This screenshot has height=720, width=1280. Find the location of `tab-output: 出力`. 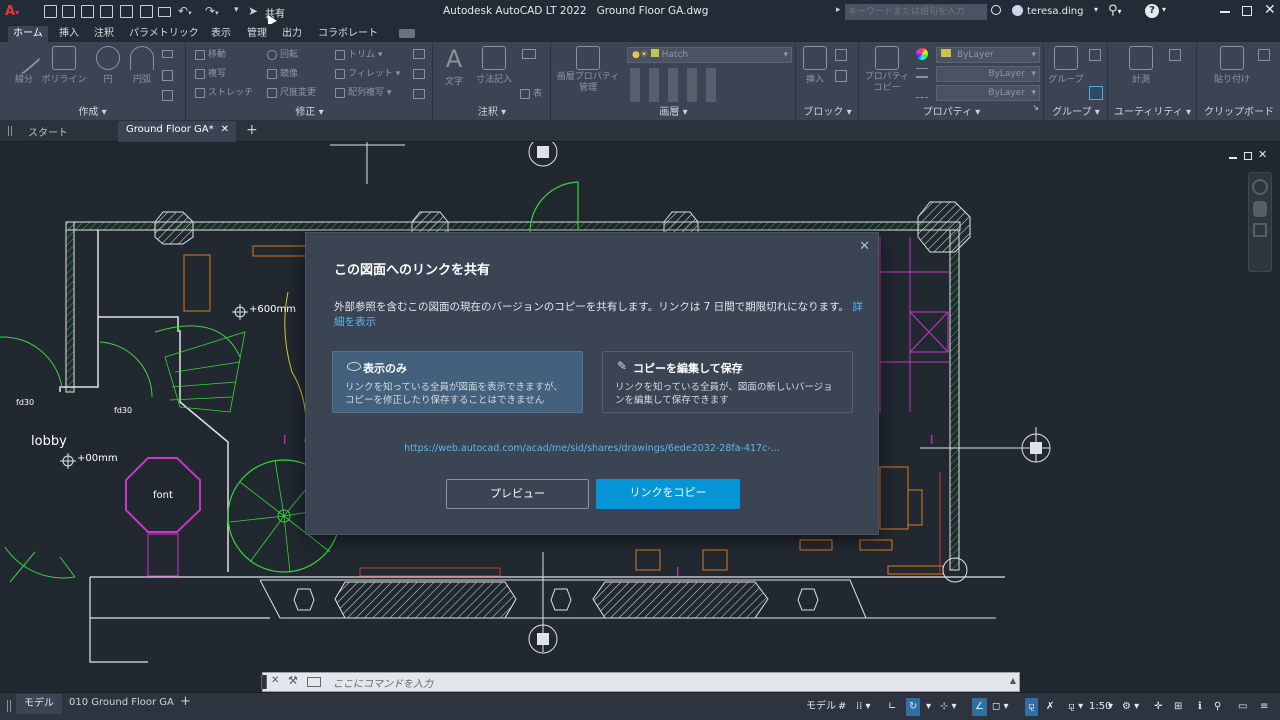

tab-output: 出力 is located at coordinates (292, 34).